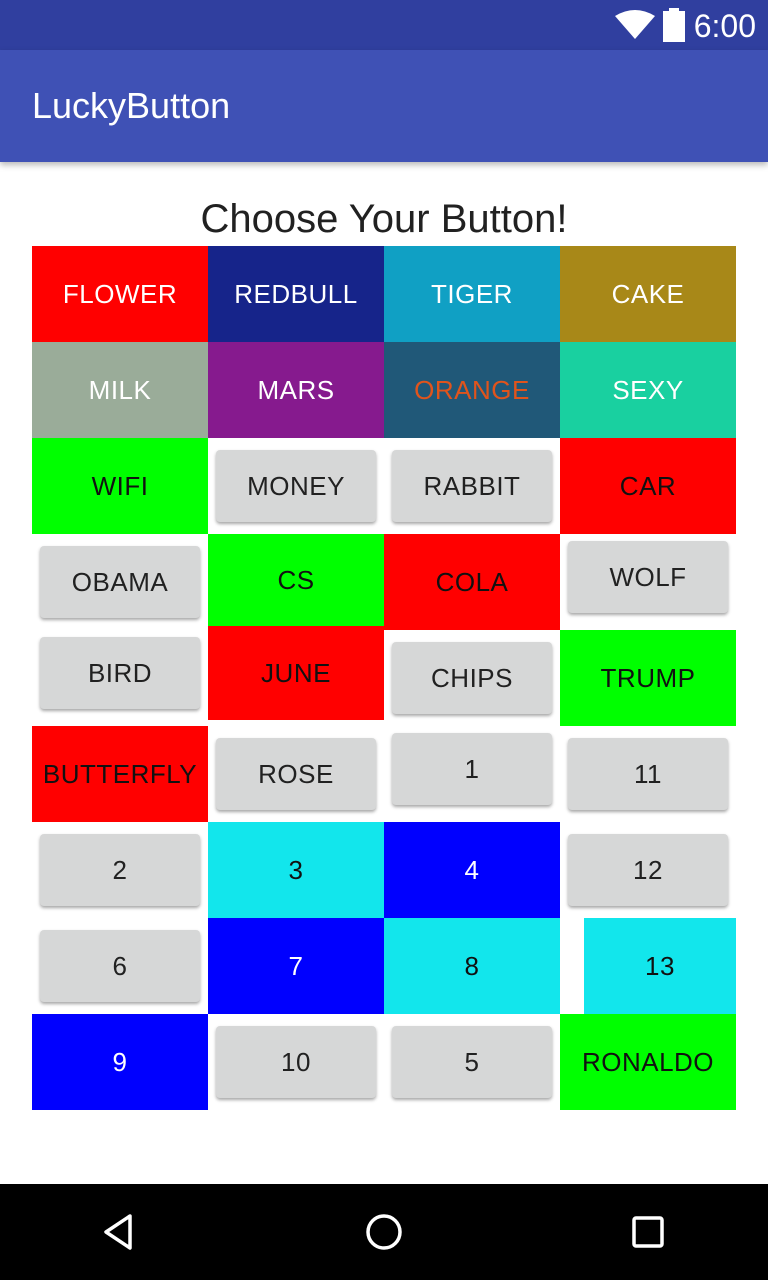  I want to click on obama-button: OBAMA, so click(120, 582).